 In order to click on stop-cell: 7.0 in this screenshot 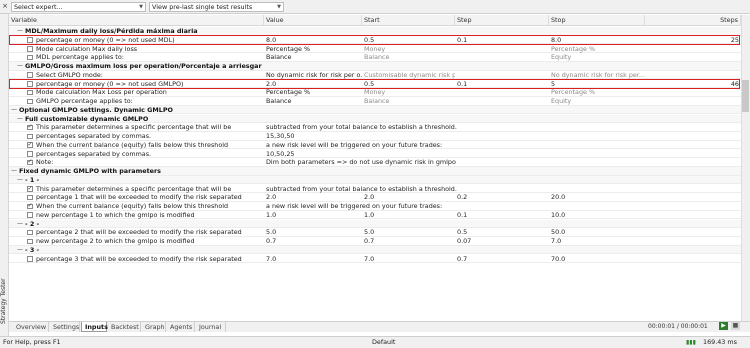, I will do `click(597, 241)`.